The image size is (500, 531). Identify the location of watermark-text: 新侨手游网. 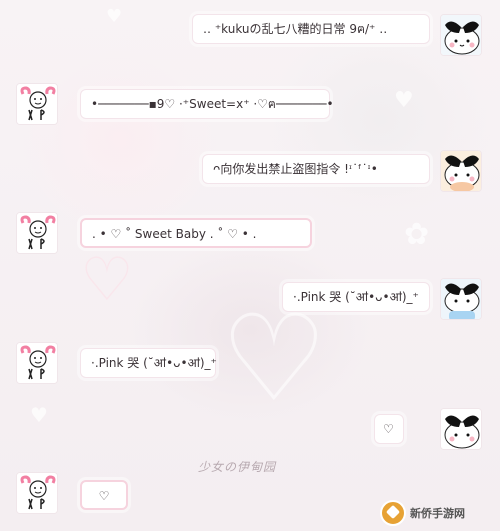
(437, 513).